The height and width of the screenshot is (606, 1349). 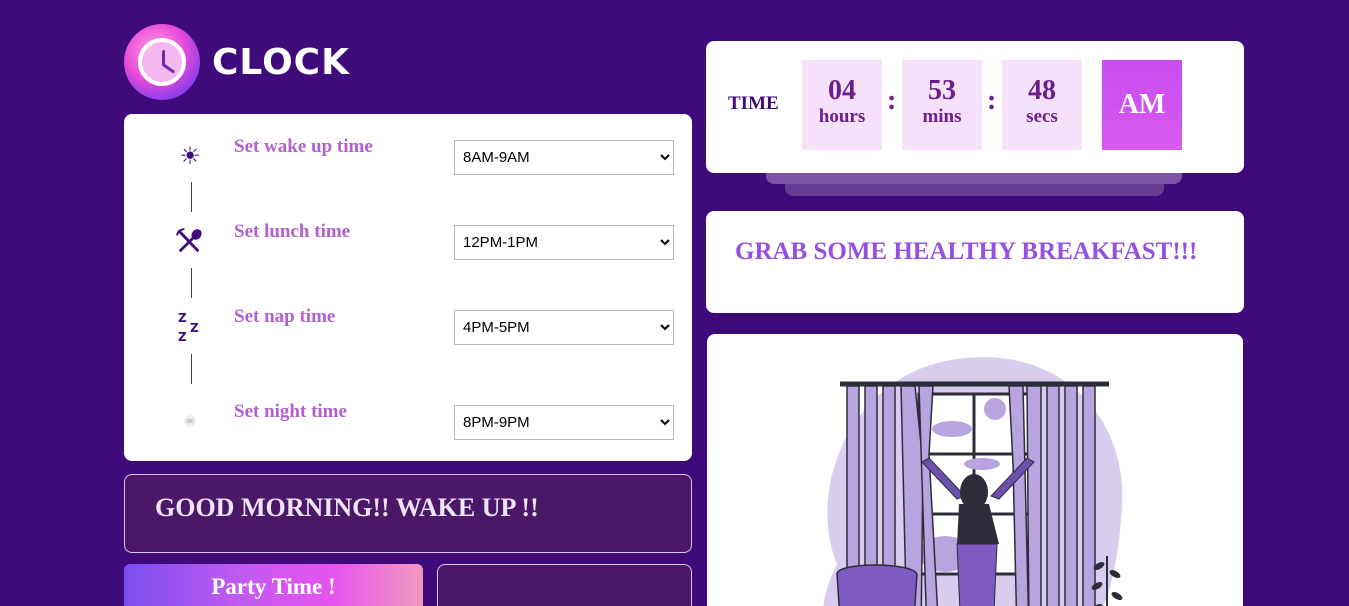 I want to click on nap-select: 4PM-5PM, so click(x=564, y=327).